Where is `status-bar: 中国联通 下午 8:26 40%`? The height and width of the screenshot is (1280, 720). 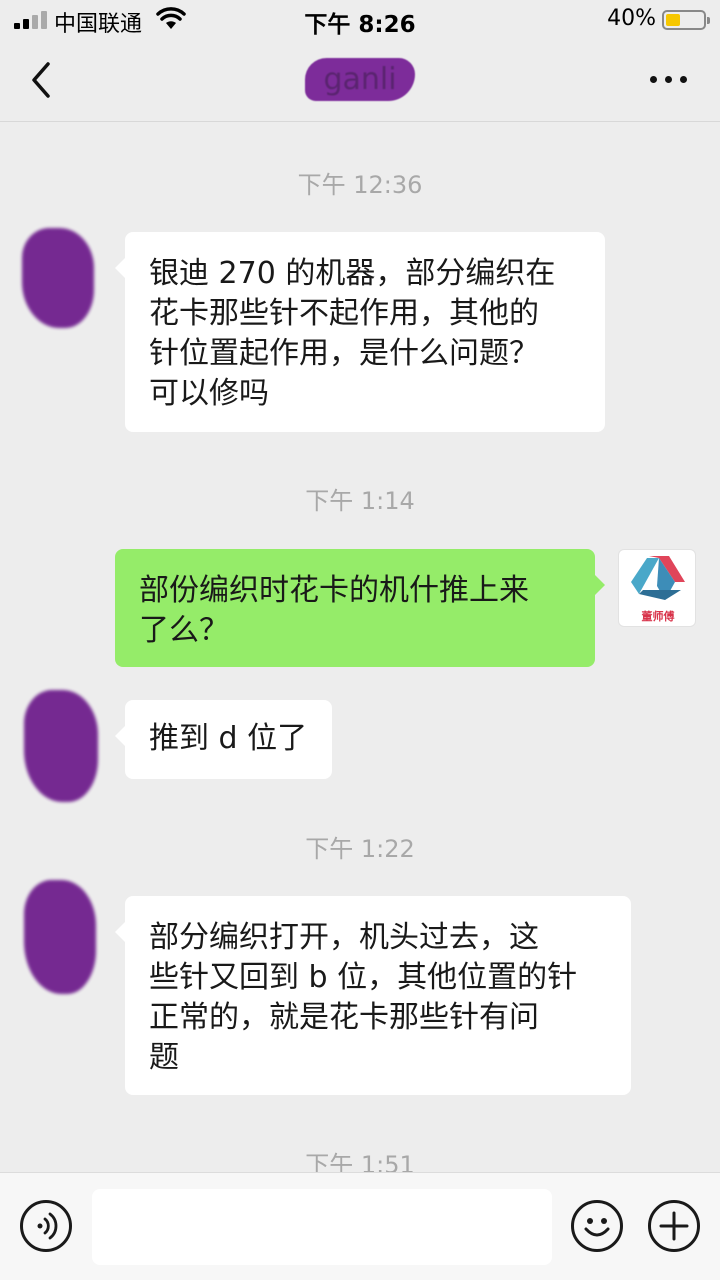
status-bar: 中国联通 下午 8:26 40% is located at coordinates (360, 20).